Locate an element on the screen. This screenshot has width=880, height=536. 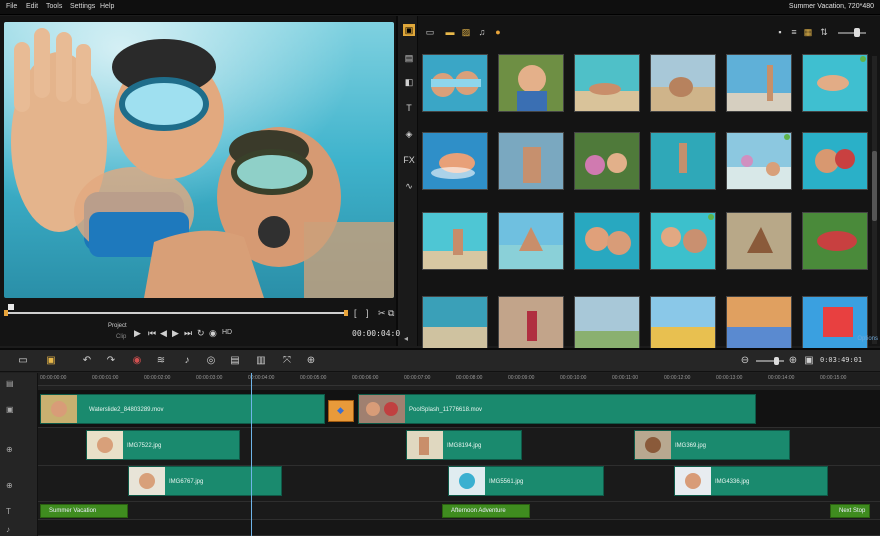
split-icon: ✂ is located at coordinates (382, 313).